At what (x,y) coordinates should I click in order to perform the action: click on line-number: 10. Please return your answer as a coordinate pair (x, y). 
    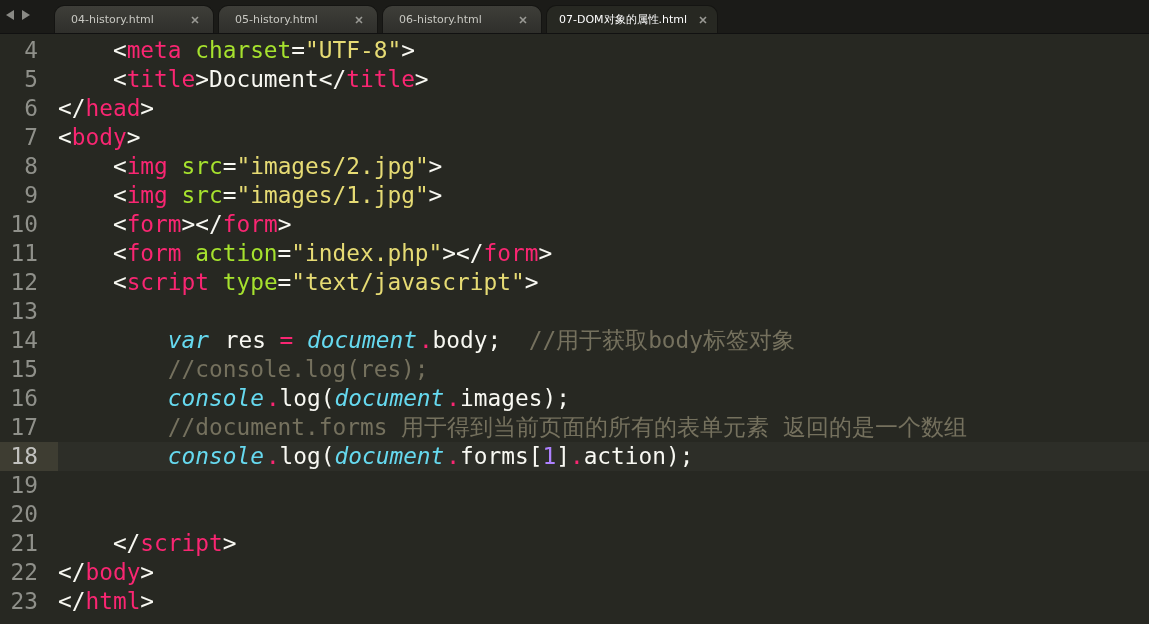
    Looking at the image, I should click on (24, 224).